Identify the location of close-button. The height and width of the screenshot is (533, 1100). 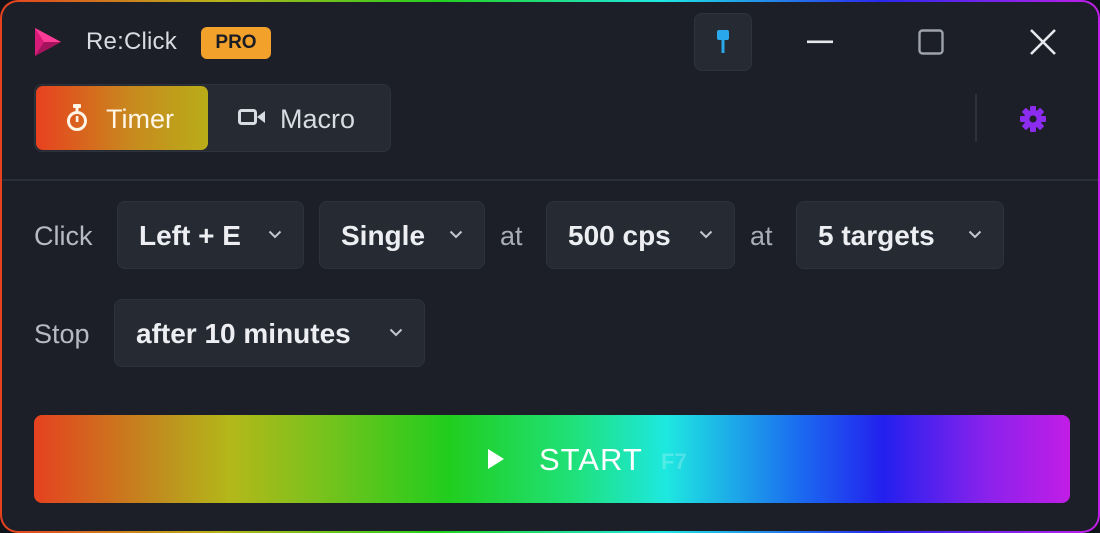
(1043, 42).